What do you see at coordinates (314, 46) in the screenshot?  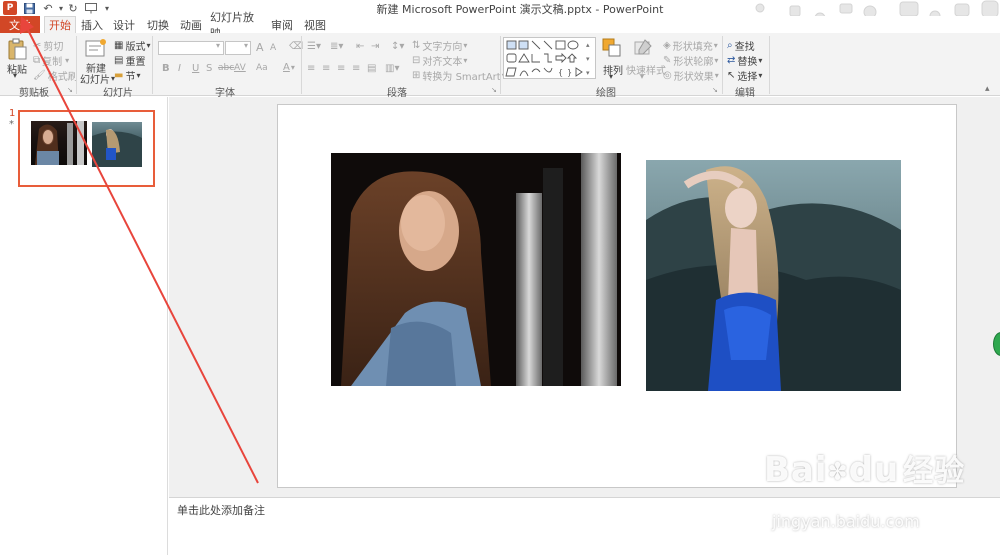 I see `bullets-icon: ☰▾` at bounding box center [314, 46].